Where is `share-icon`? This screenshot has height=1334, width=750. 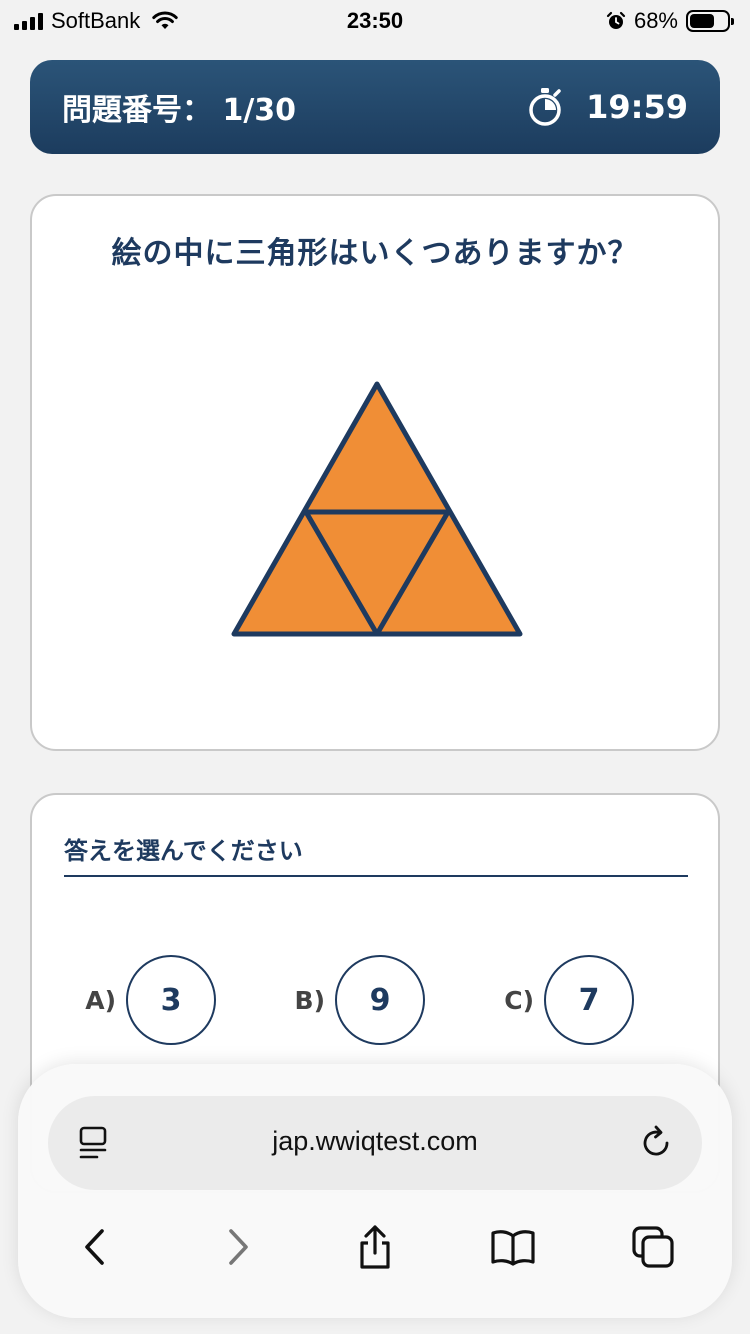
share-icon is located at coordinates (375, 1247).